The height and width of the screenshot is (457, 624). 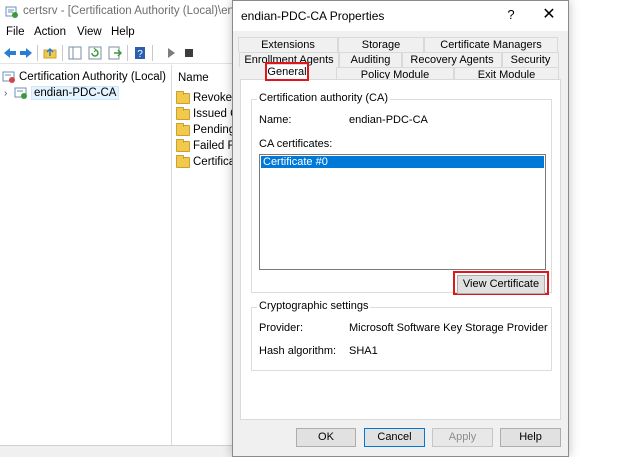 I want to click on close-icon: ✕, so click(x=549, y=15).